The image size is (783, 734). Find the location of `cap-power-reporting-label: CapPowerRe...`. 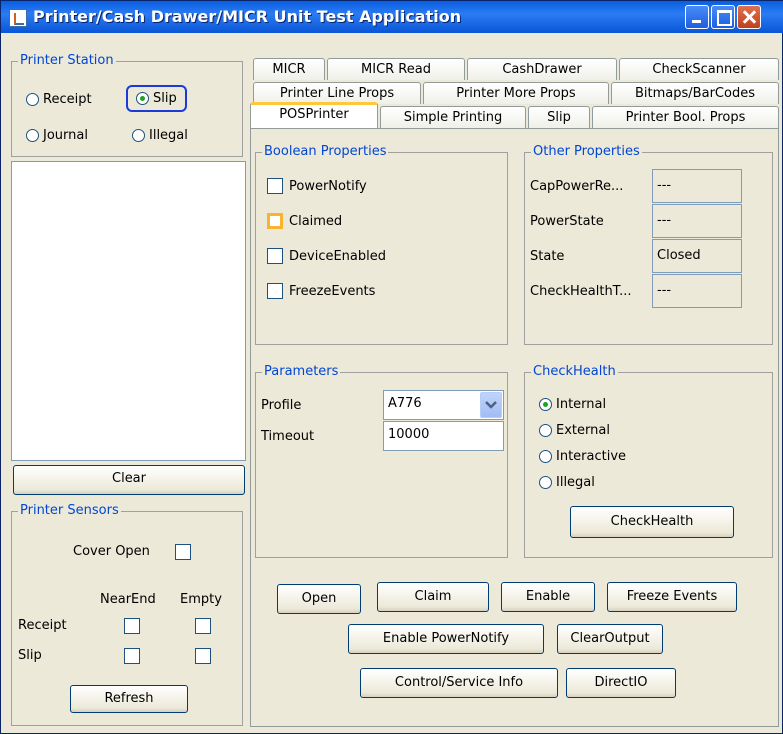

cap-power-reporting-label: CapPowerRe... is located at coordinates (577, 186).